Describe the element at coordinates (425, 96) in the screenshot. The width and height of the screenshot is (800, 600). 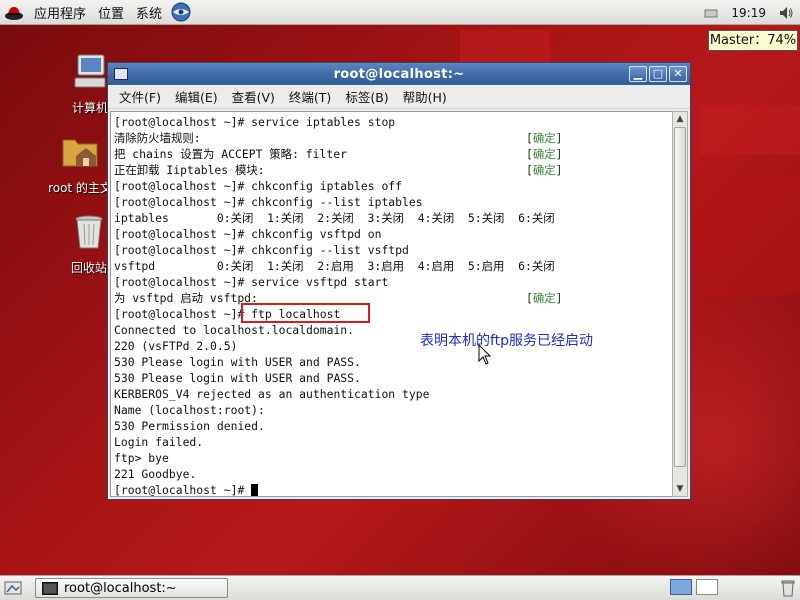
I see `menu-help: 帮助(H)` at that location.